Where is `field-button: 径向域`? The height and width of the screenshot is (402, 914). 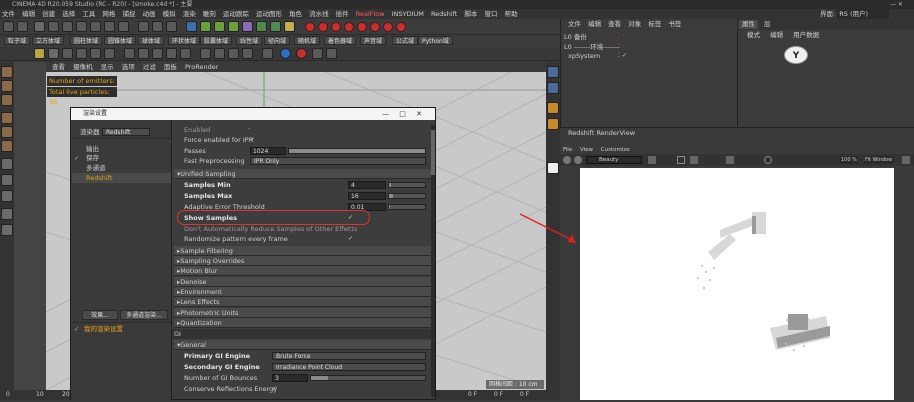
field-button: 径向域 is located at coordinates (277, 40).